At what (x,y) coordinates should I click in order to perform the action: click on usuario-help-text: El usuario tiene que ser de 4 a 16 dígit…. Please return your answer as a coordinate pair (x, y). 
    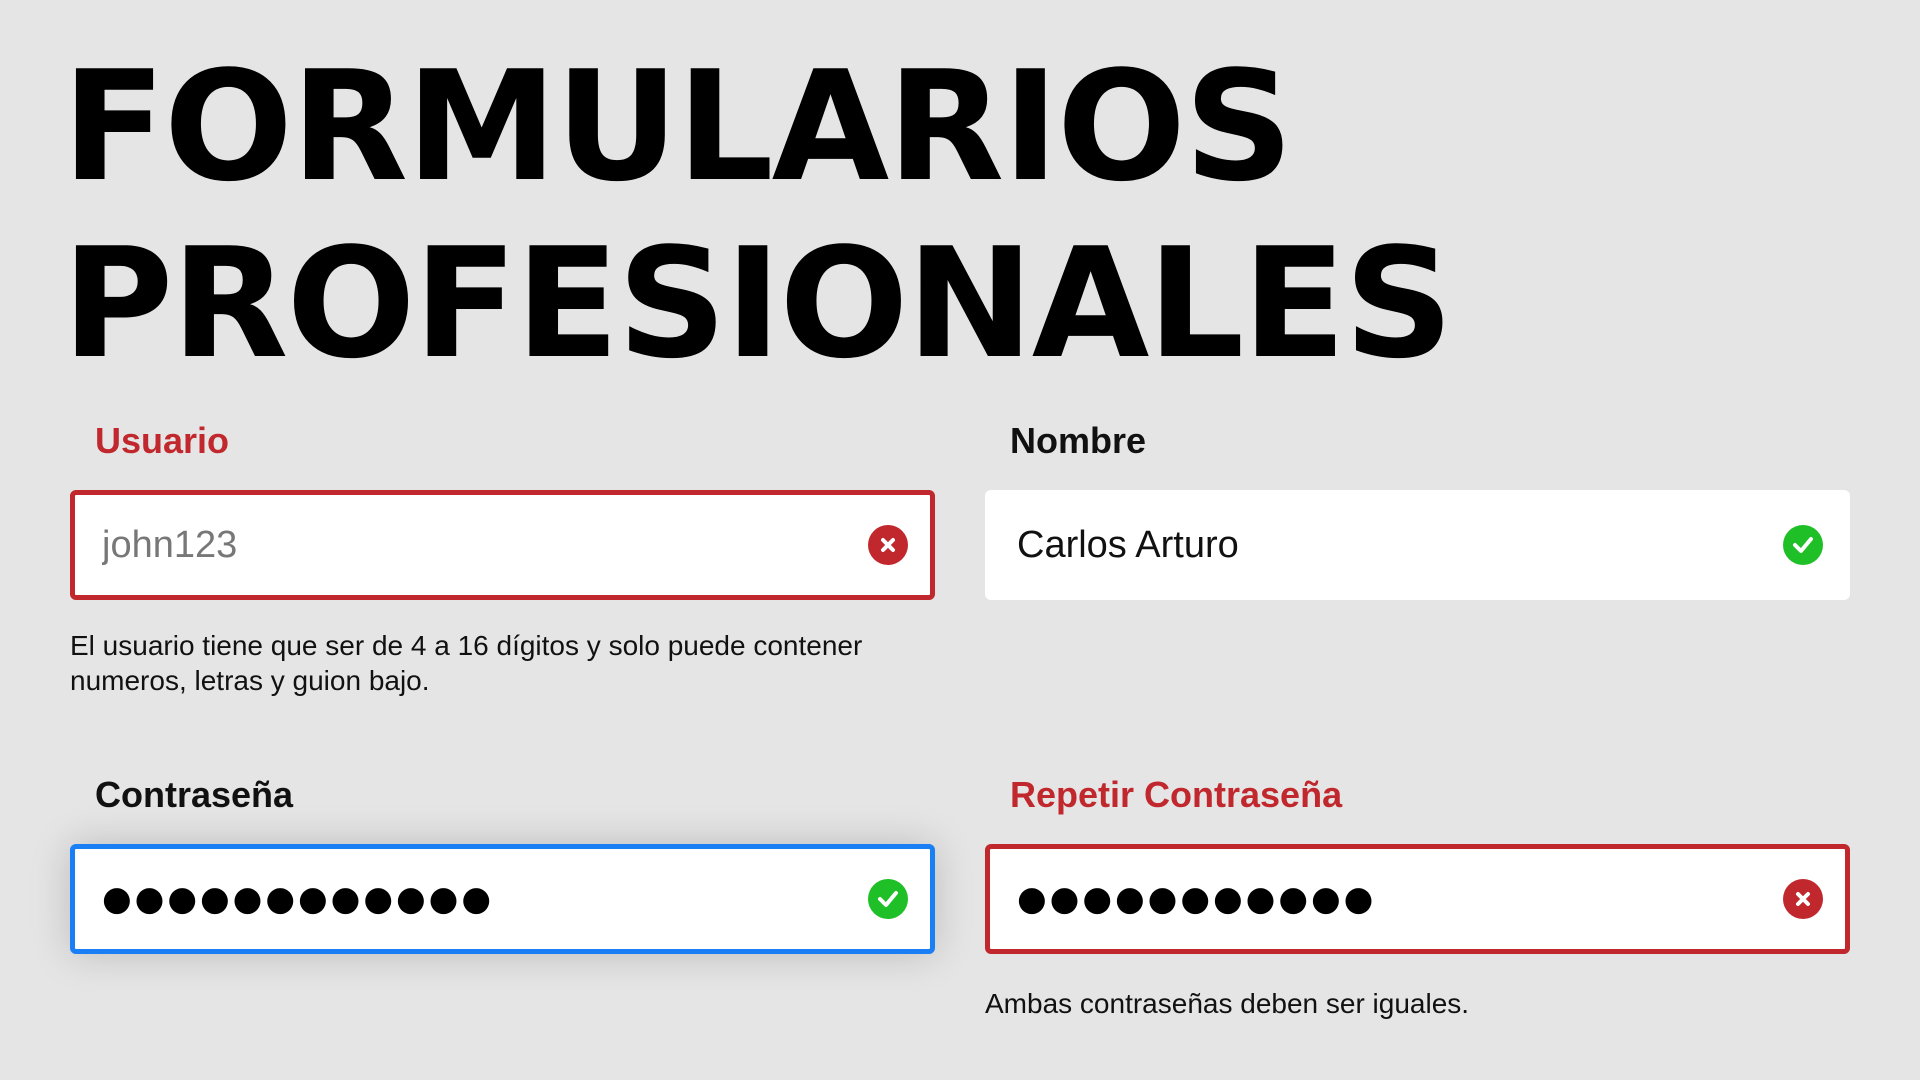
    Looking at the image, I should click on (466, 663).